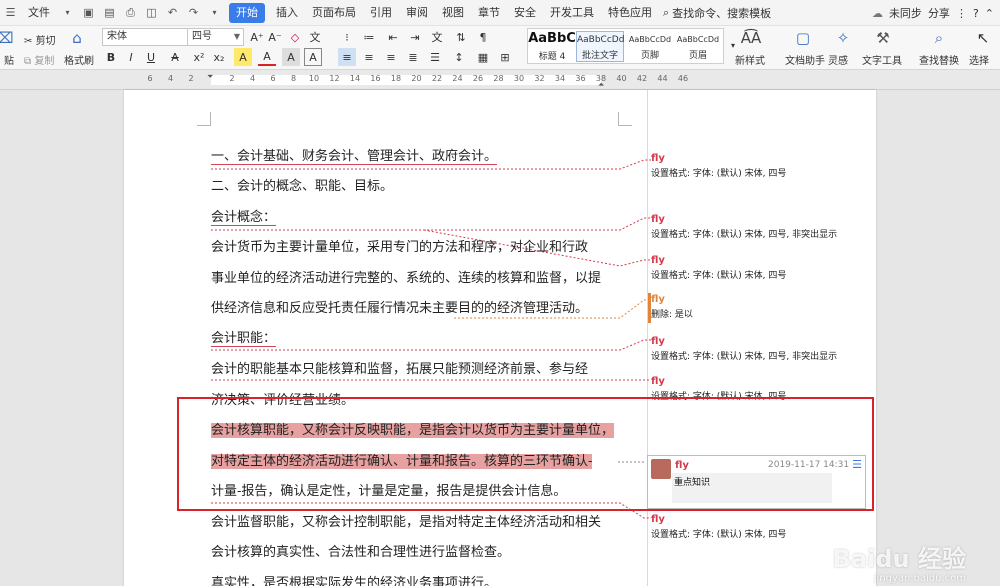 Image resolution: width=1000 pixels, height=586 pixels. I want to click on tab-security: 安全, so click(525, 13).